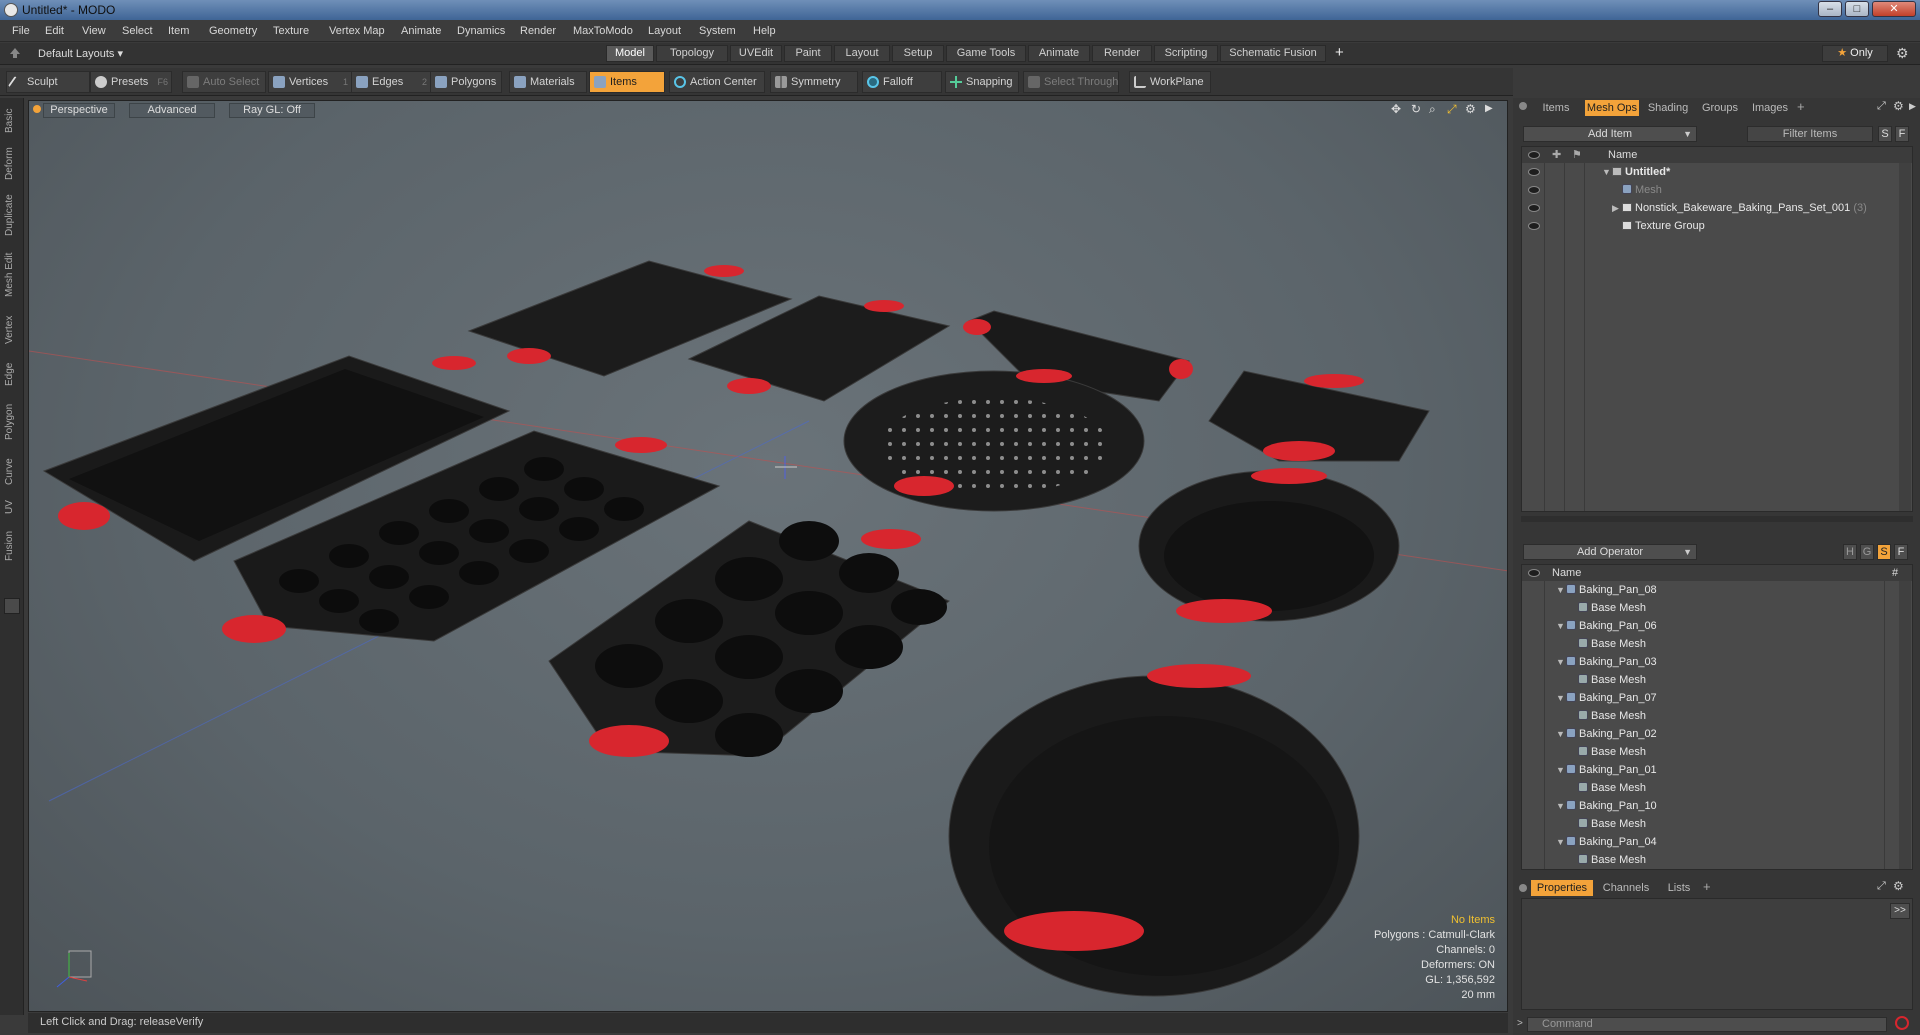  Describe the element at coordinates (224, 82) in the screenshot. I see `auto-select-button: Auto Select` at that location.